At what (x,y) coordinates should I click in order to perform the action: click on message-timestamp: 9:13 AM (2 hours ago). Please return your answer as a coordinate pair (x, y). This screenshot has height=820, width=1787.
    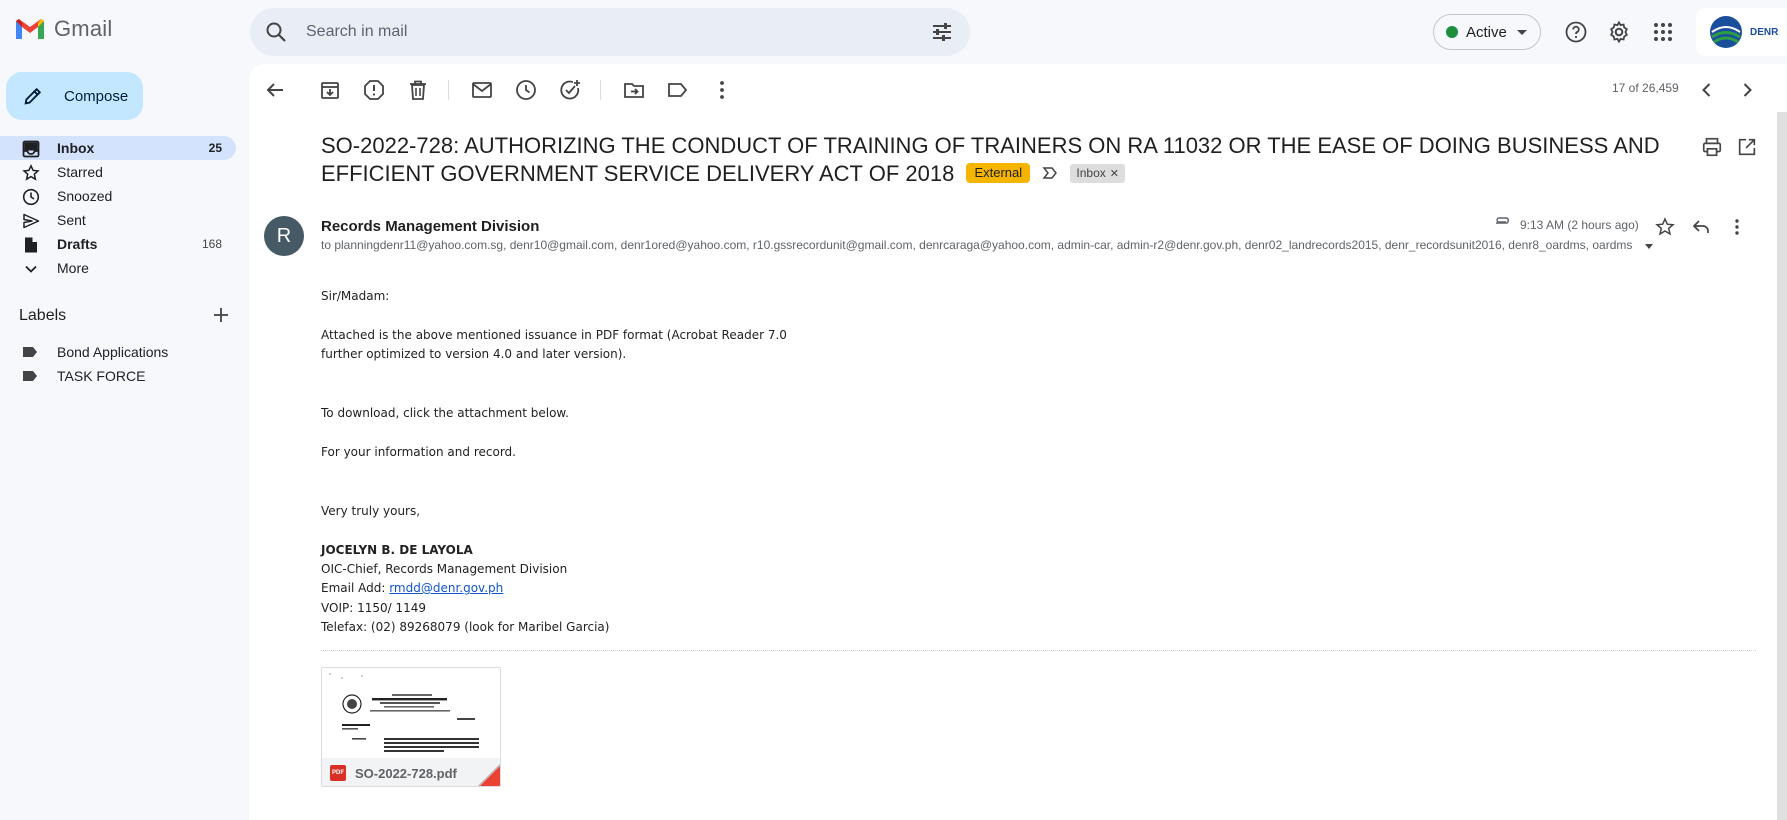
    Looking at the image, I should click on (1579, 225).